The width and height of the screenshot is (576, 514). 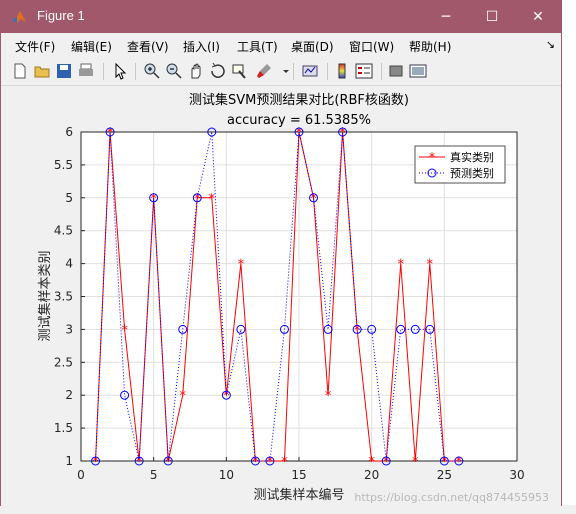 I want to click on minimize-button: ─, so click(x=446, y=17).